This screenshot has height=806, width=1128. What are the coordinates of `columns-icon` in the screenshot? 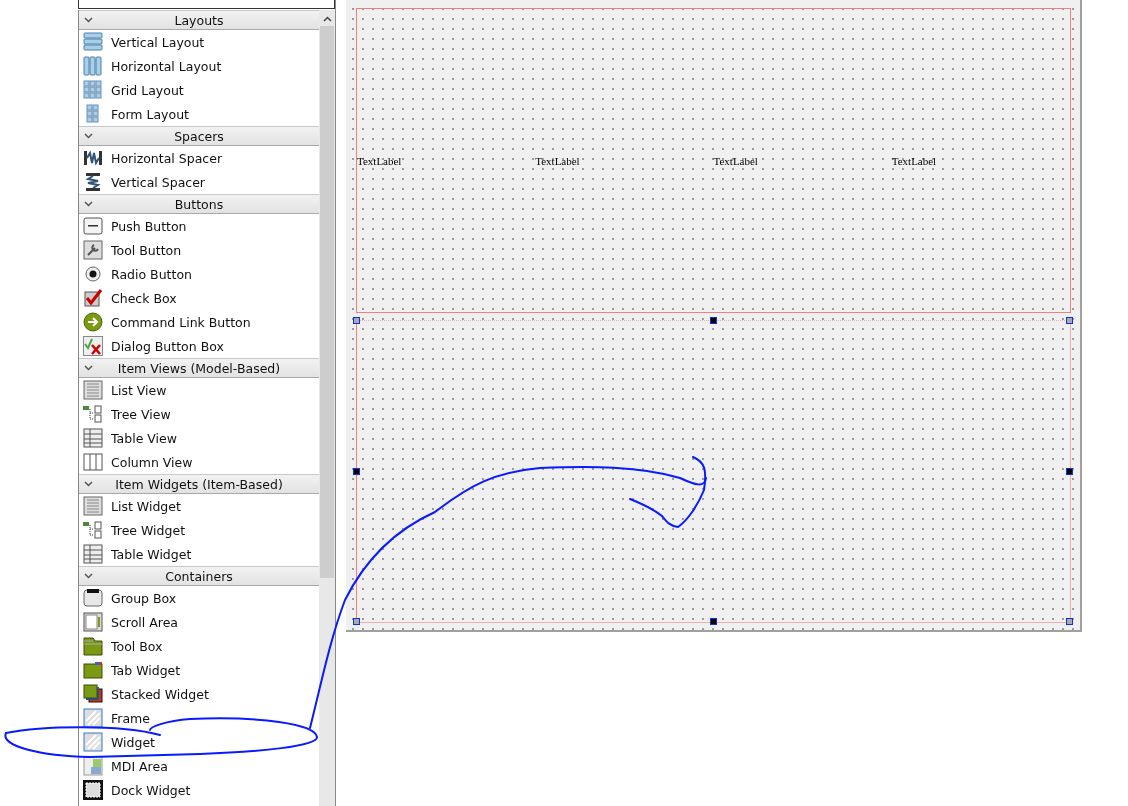 It's located at (93, 462).